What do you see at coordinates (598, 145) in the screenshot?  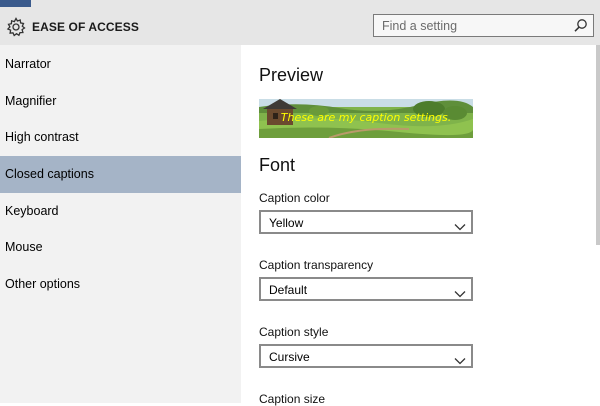 I see `scrollbar` at bounding box center [598, 145].